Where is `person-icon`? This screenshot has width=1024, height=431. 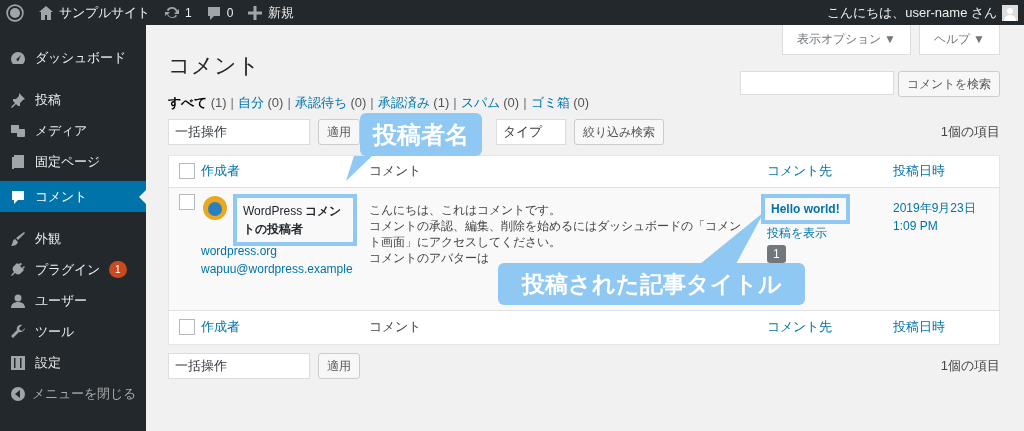 person-icon is located at coordinates (18, 300).